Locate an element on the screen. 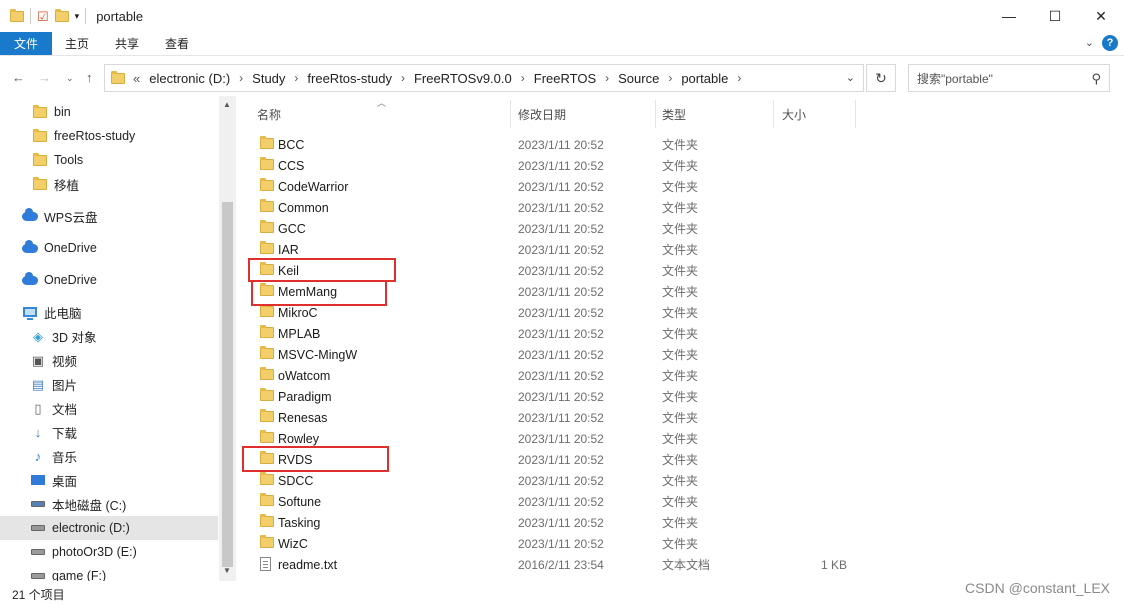 The image size is (1124, 607). nav-item-port: 移植 is located at coordinates (109, 184).